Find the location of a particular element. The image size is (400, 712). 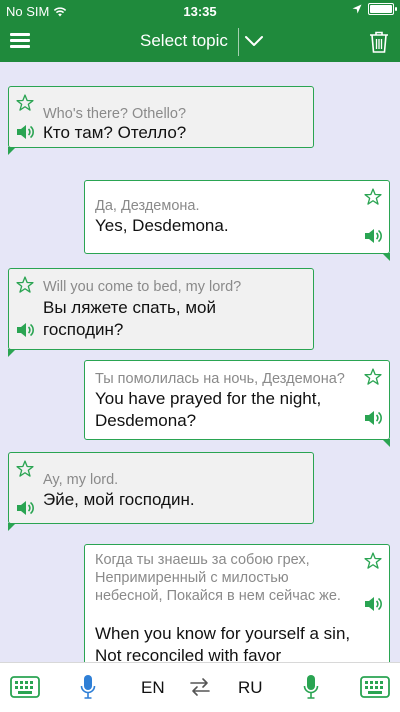

target-language: RU is located at coordinates (250, 688).